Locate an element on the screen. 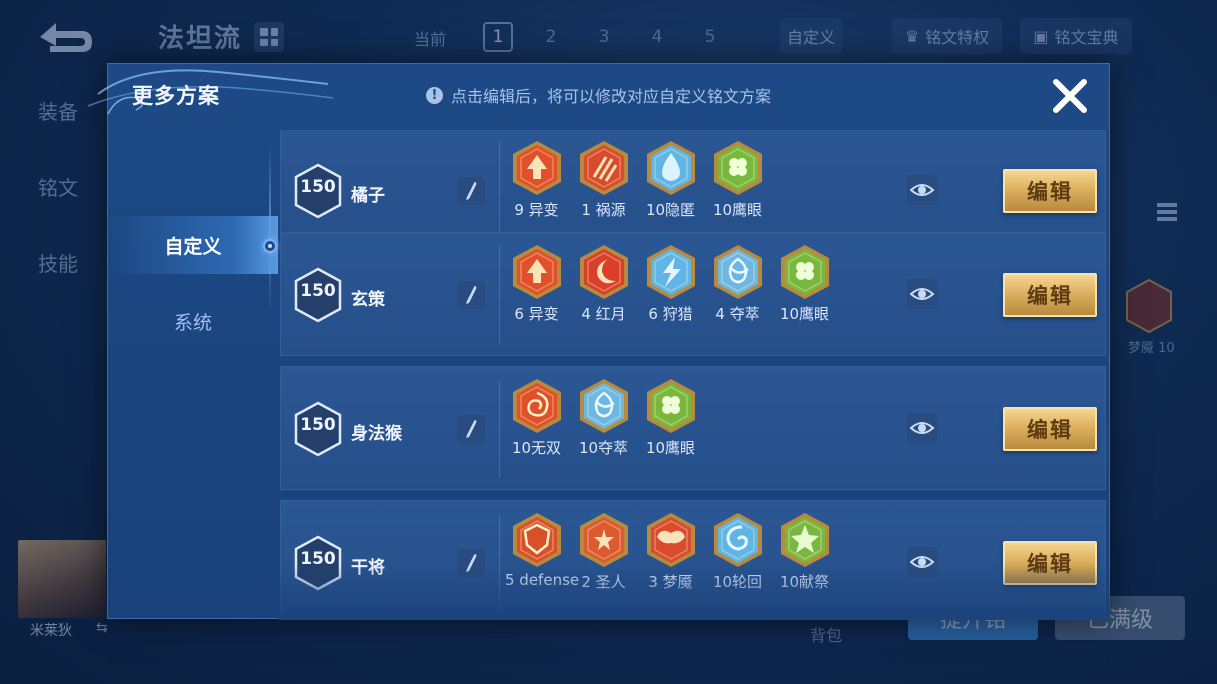 This screenshot has width=1217, height=684. rune-label: 3 梦魇 is located at coordinates (670, 582).